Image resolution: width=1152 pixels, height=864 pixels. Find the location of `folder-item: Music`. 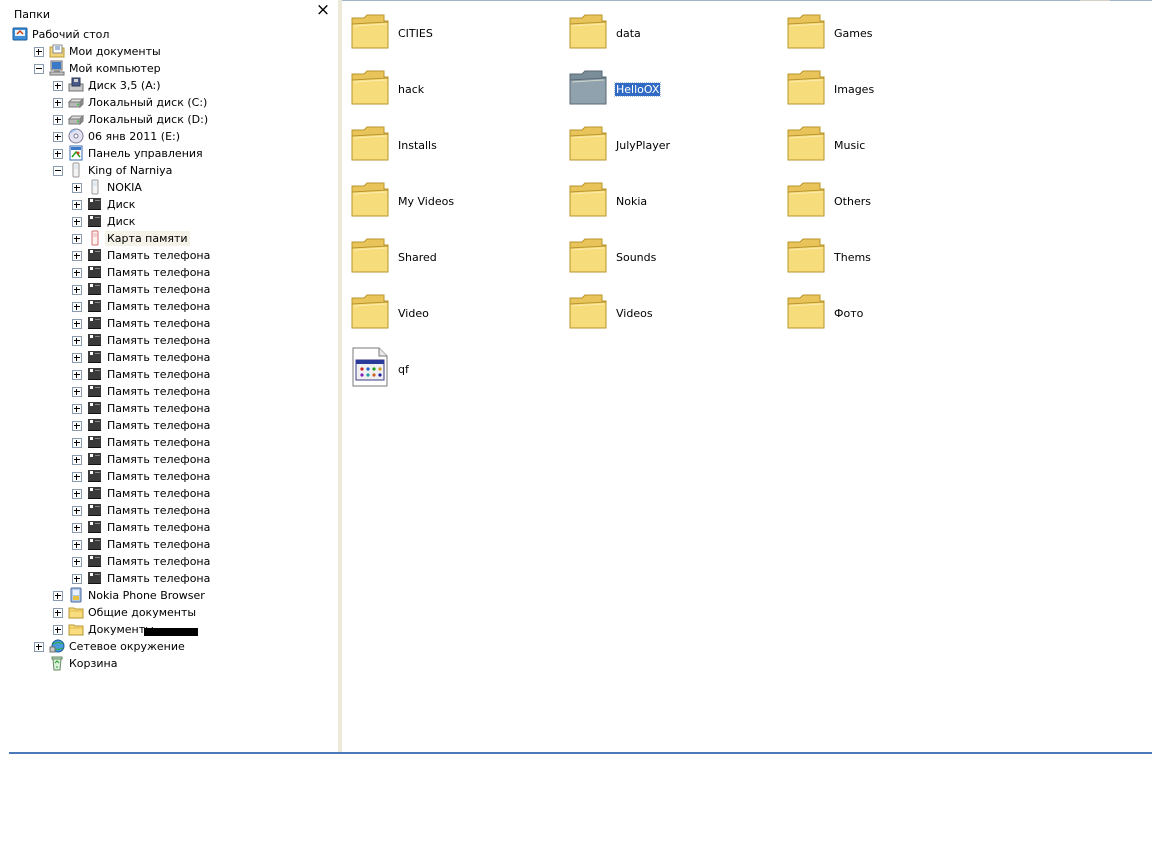

folder-item: Music is located at coordinates (887, 143).